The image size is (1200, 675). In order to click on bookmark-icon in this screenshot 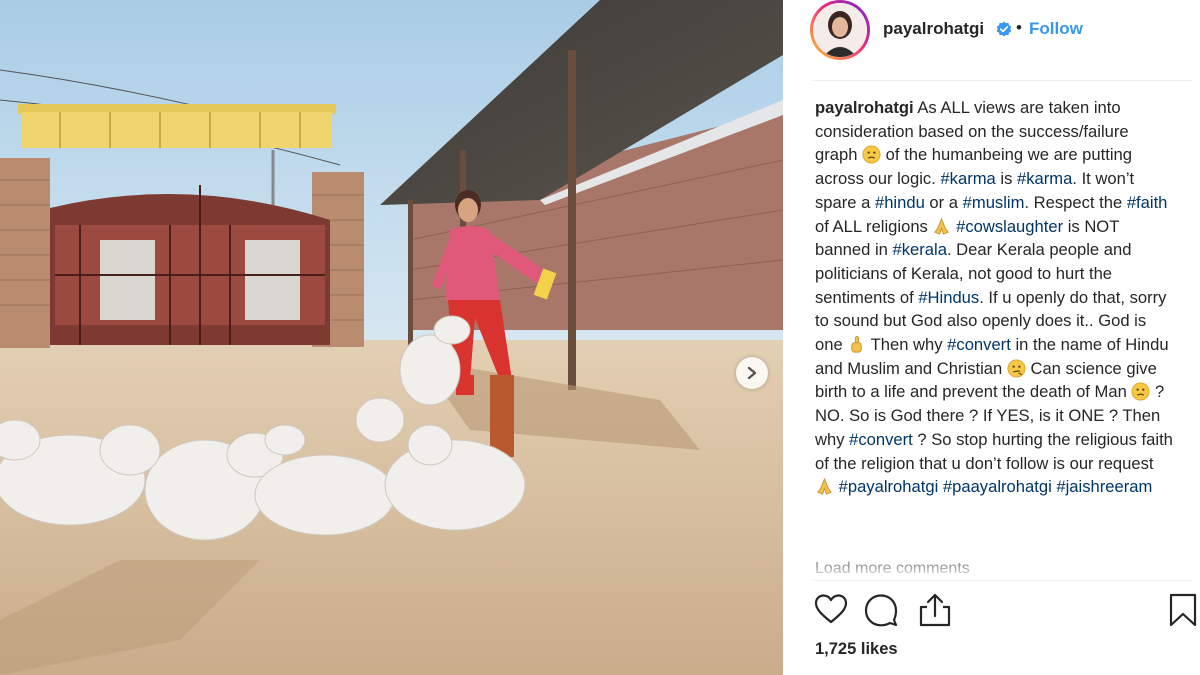, I will do `click(1183, 610)`.